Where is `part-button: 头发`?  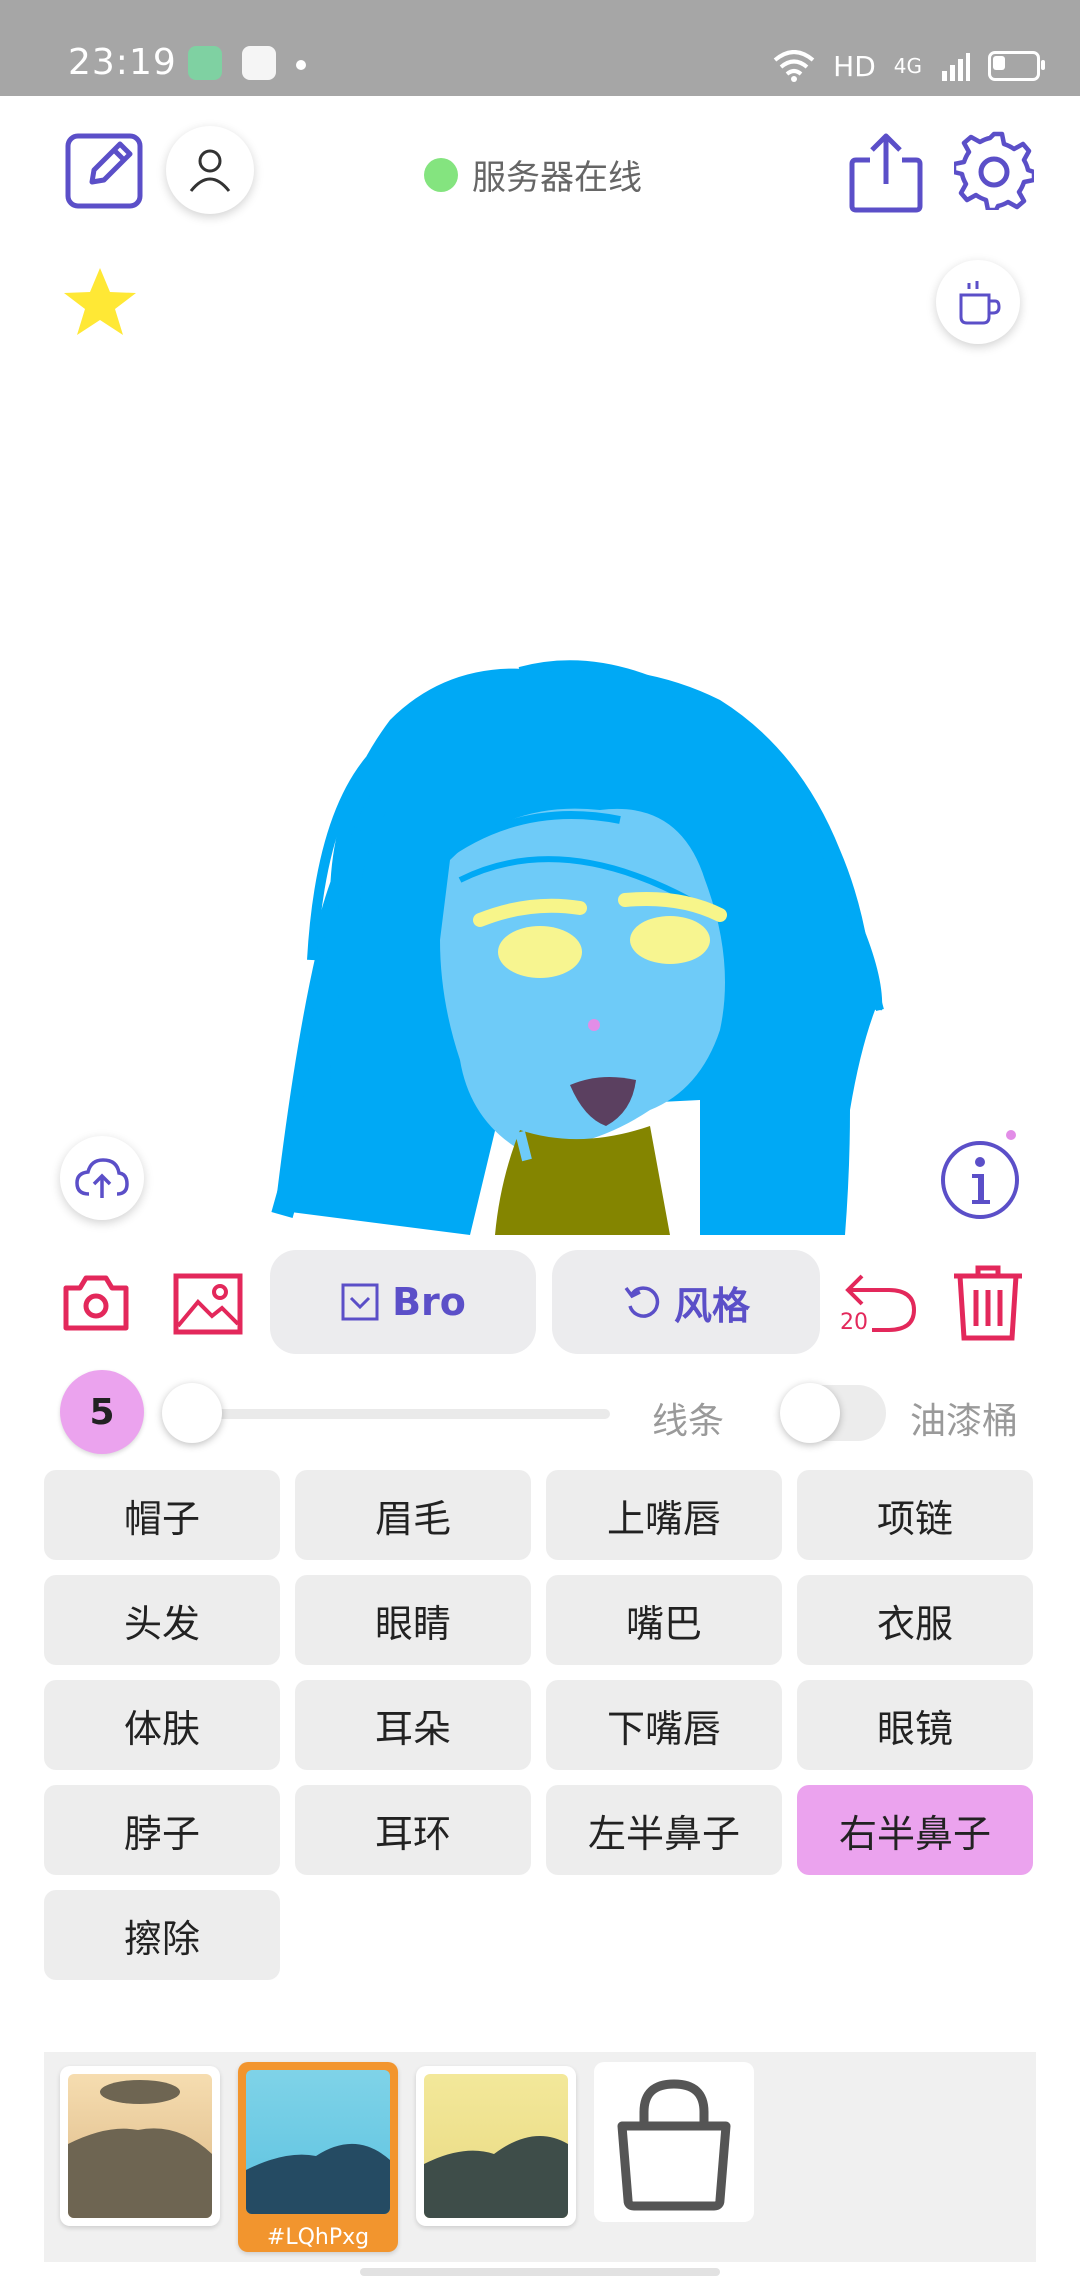 part-button: 头发 is located at coordinates (162, 1620).